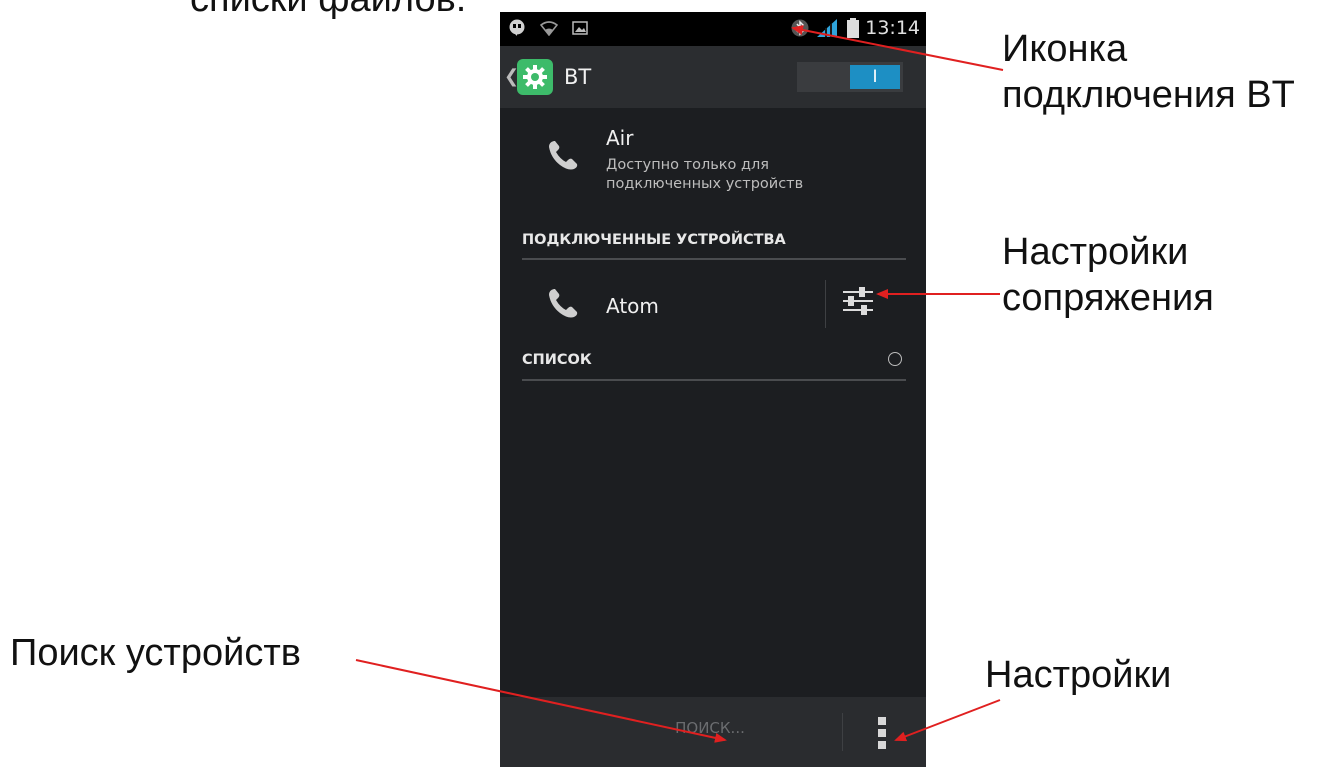 This screenshot has height=767, width=1331. Describe the element at coordinates (1148, 95) in the screenshot. I see `bt-icon-annotation-line2: подключения BT` at that location.